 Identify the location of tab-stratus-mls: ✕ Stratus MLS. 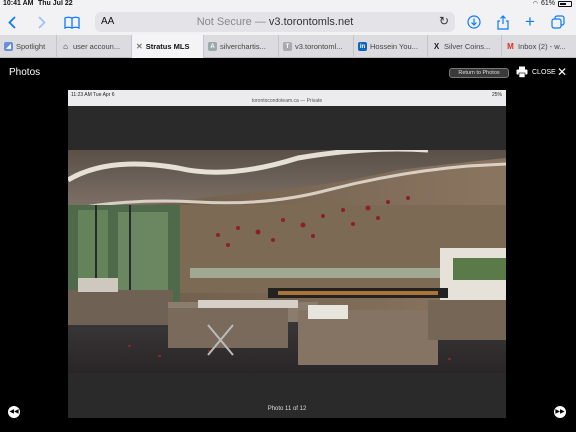
(168, 46).